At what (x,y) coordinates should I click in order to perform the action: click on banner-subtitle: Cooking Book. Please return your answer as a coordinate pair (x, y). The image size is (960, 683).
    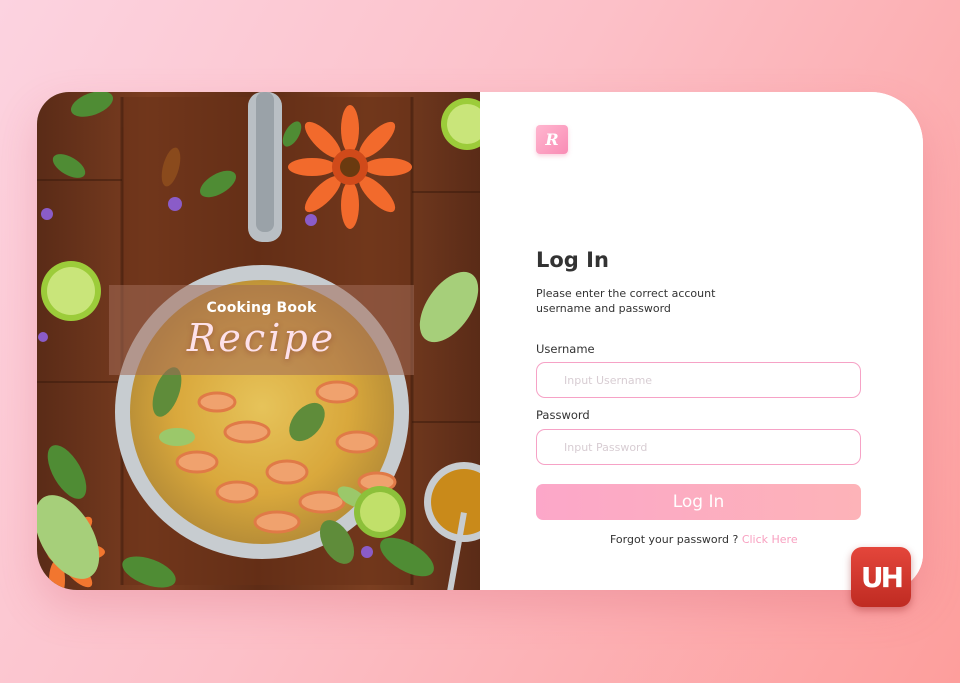
    Looking at the image, I should click on (261, 308).